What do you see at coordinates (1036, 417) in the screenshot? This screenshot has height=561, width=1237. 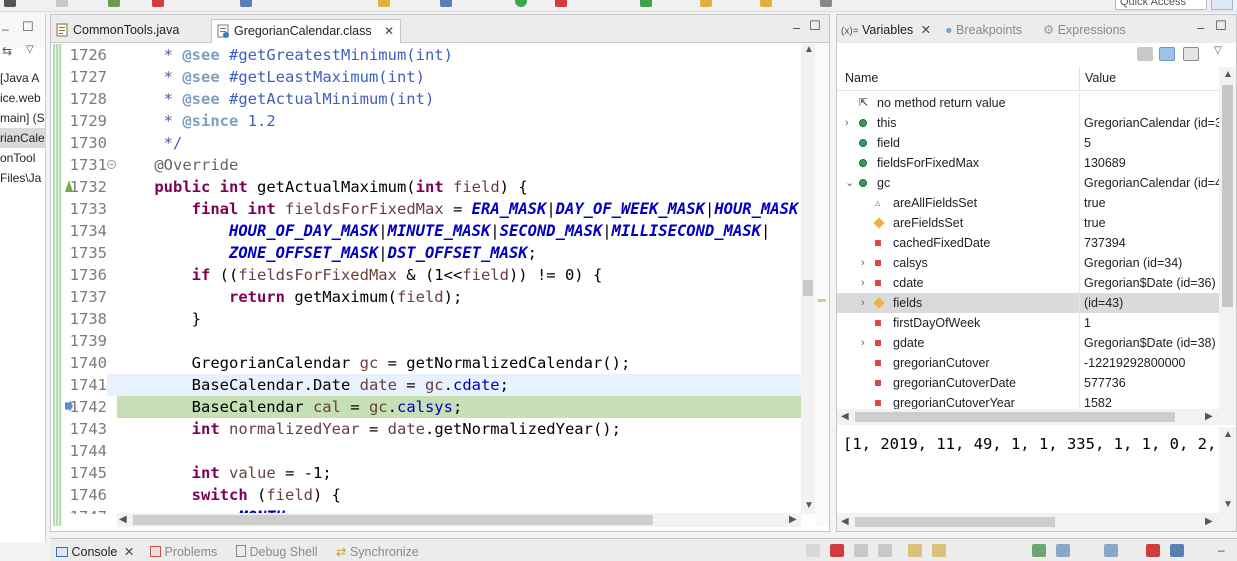 I see `variables-horizontal-scrollbar: ◀ ▶` at bounding box center [1036, 417].